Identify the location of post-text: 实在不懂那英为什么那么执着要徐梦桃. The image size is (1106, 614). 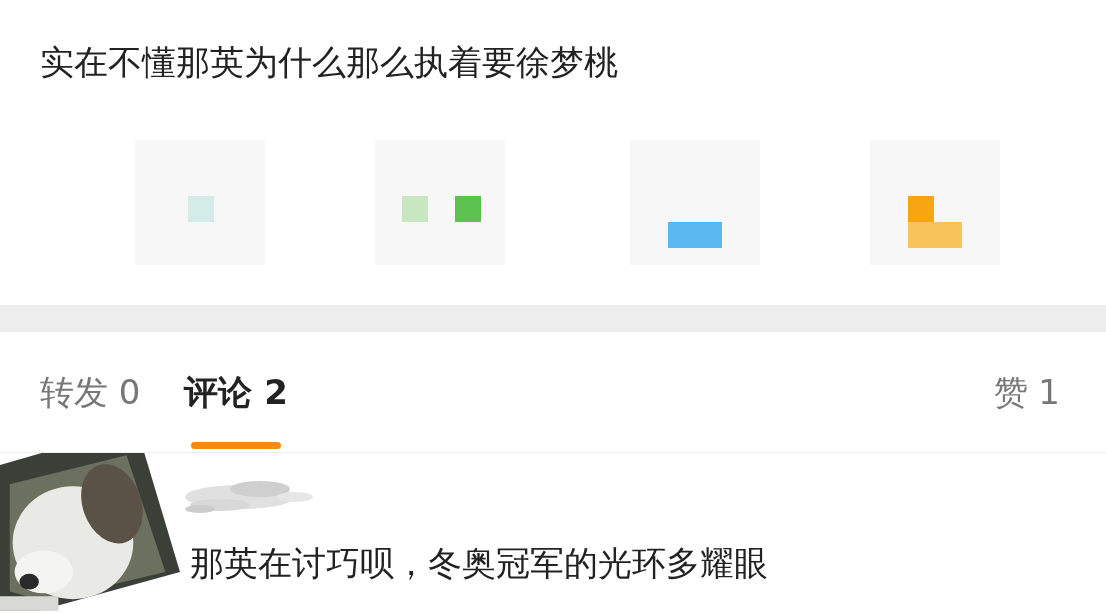
(329, 62).